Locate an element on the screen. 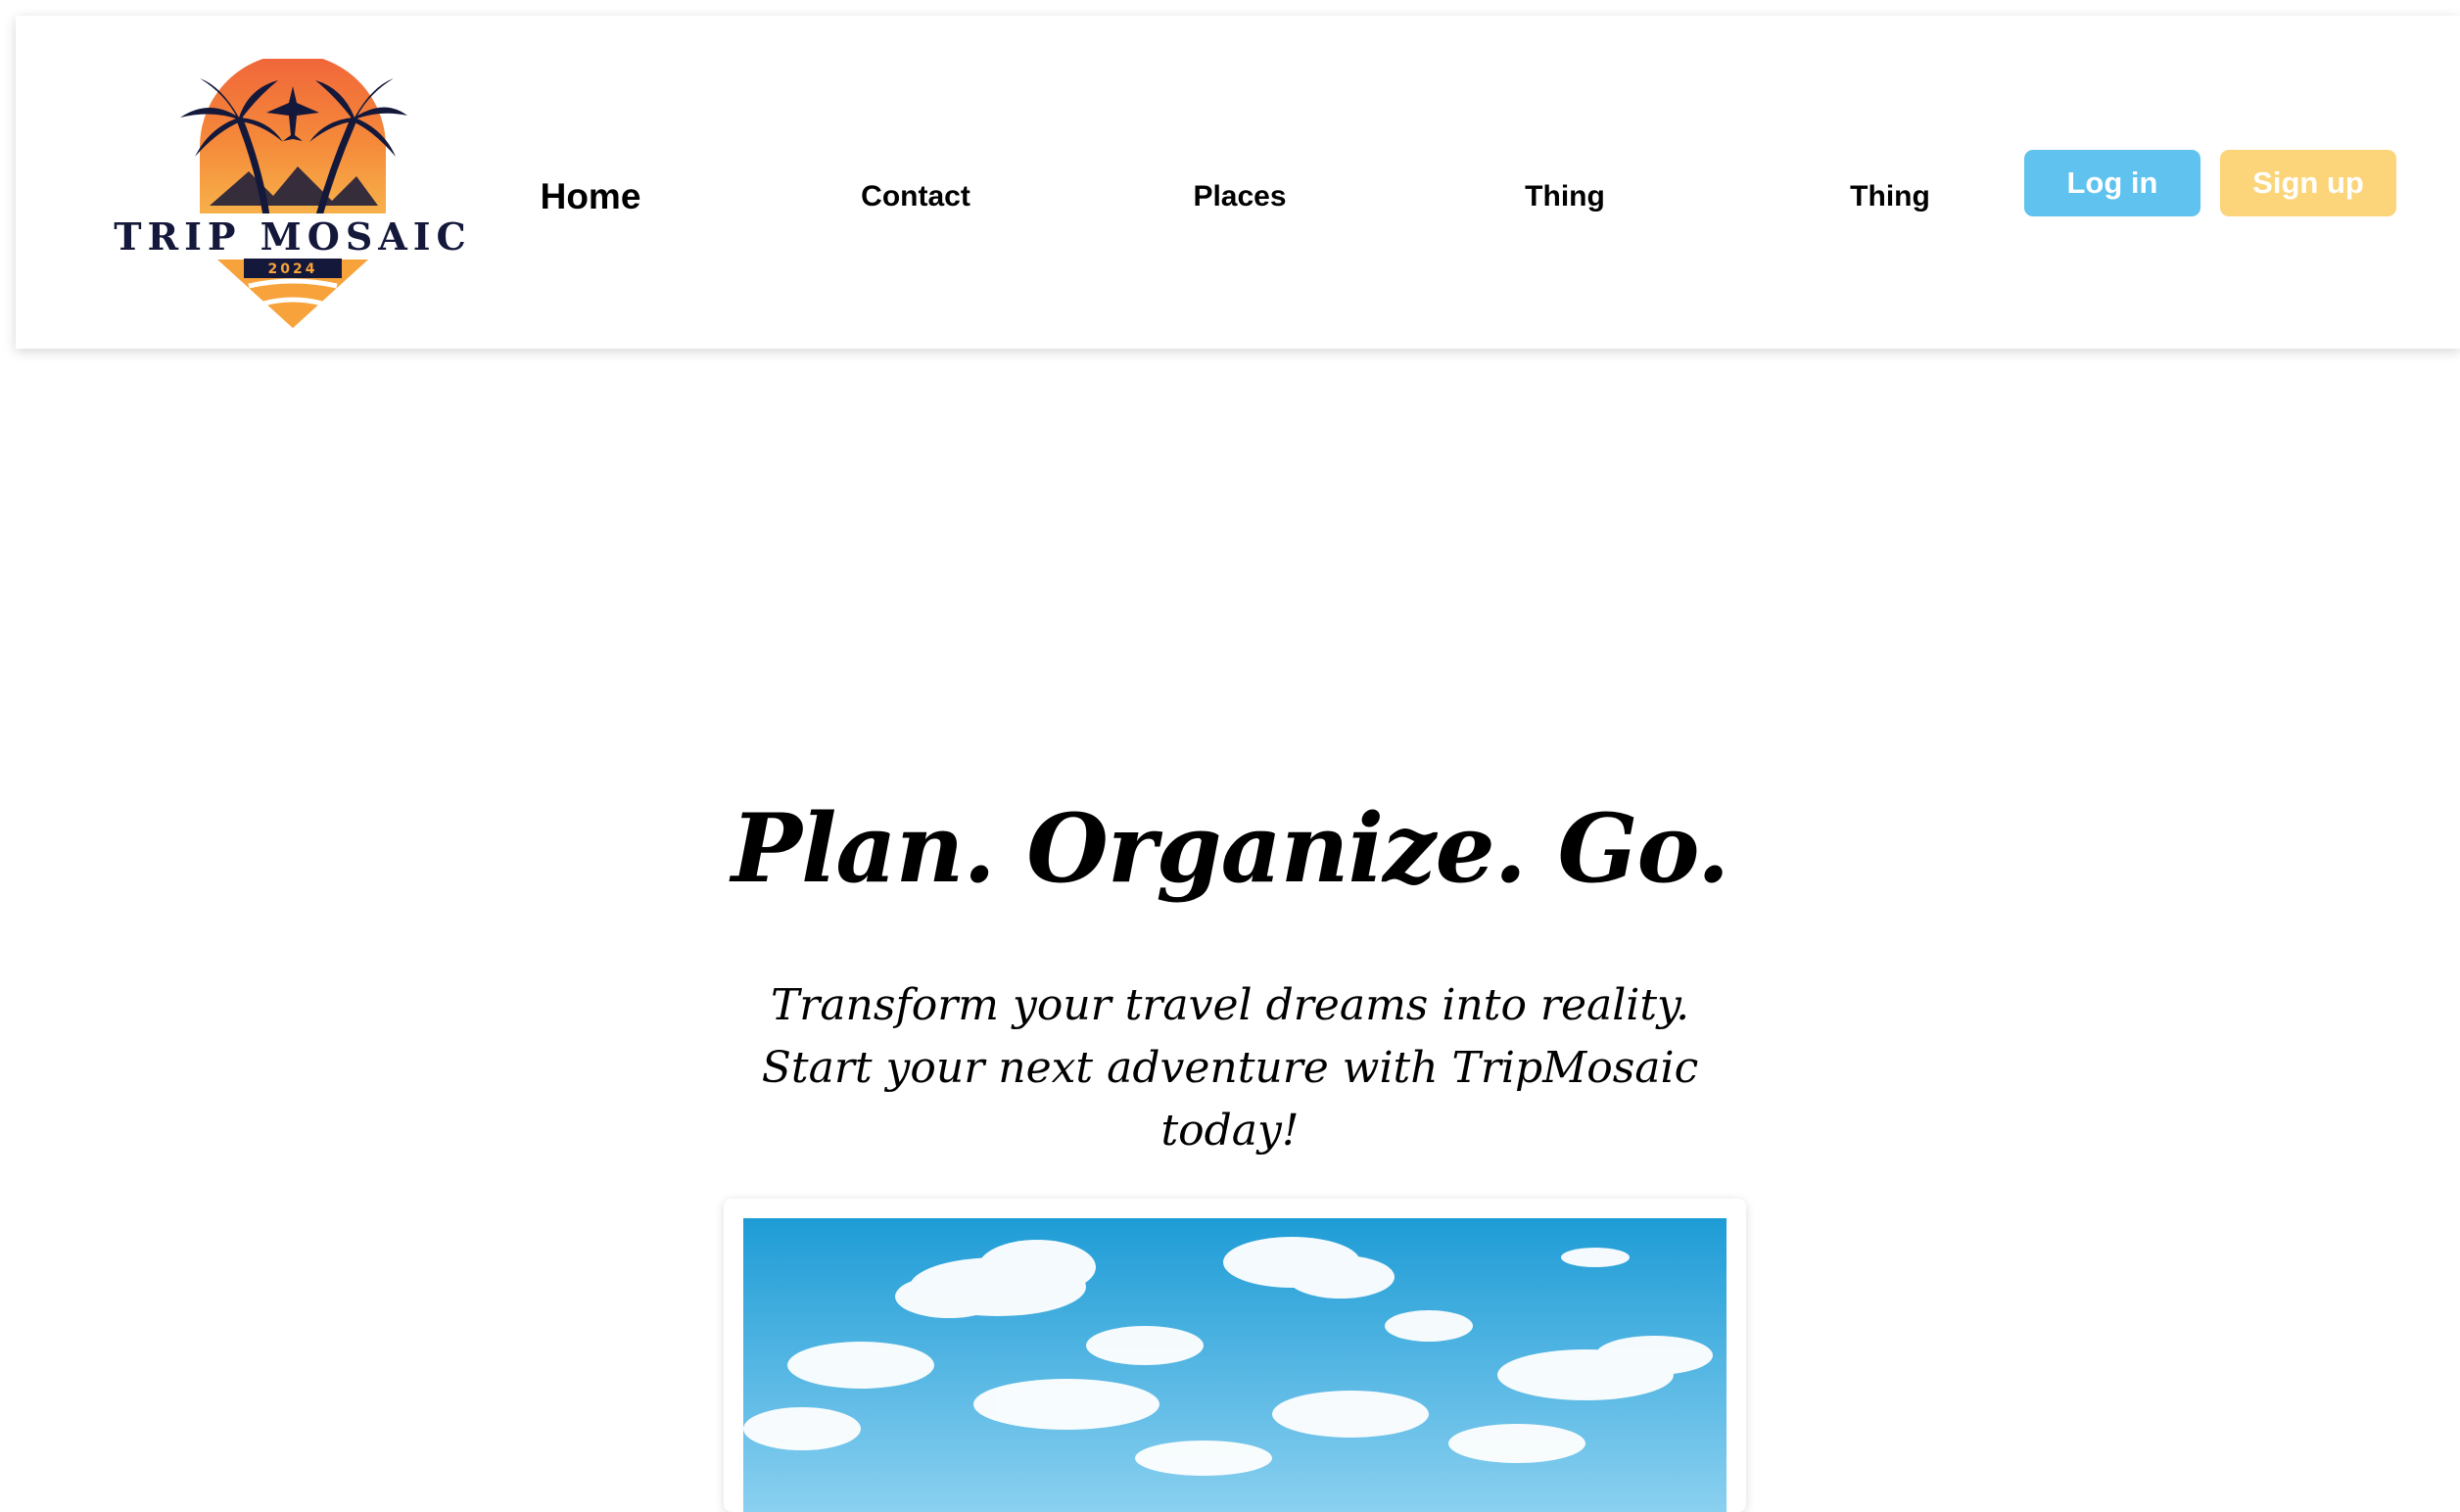  sky-clouds-icon is located at coordinates (1235, 1365).